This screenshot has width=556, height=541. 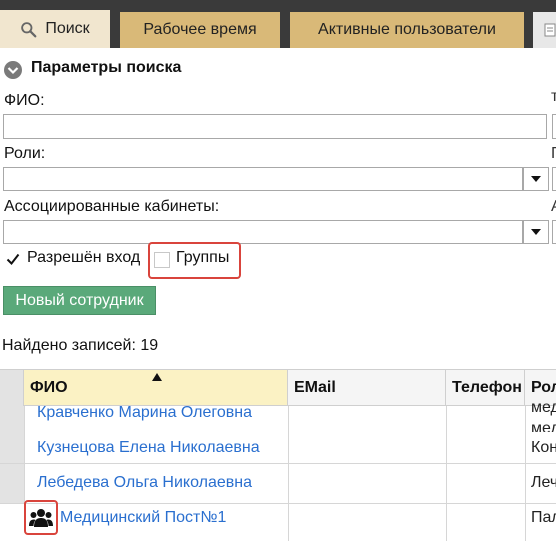 What do you see at coordinates (263, 232) in the screenshot?
I see `cabinets-select` at bounding box center [263, 232].